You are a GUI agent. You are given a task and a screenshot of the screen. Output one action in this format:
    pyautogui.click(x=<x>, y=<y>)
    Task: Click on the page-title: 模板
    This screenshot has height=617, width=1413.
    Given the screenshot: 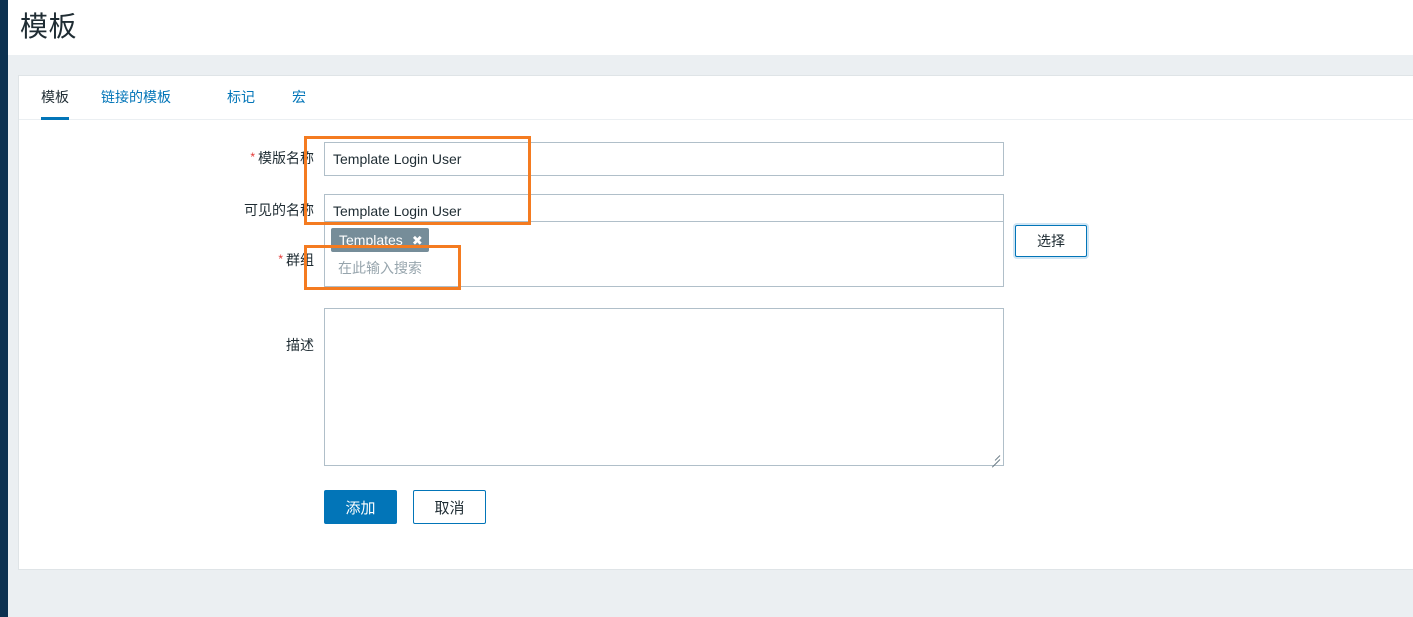 What is the action you would take?
    pyautogui.click(x=49, y=26)
    